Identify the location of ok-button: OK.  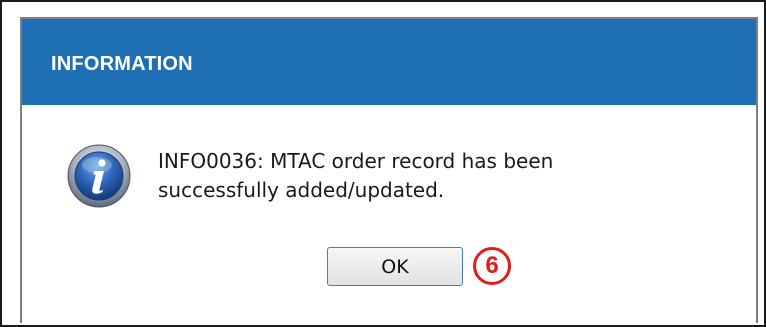
(395, 266).